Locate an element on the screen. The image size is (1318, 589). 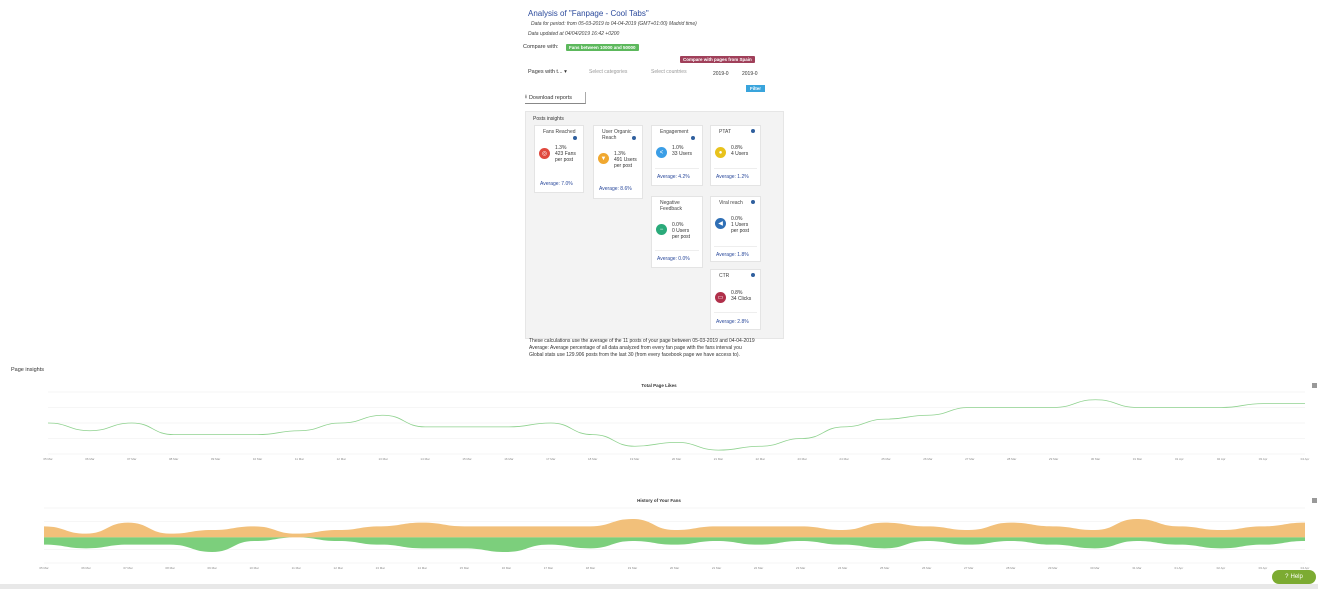
compare-badge: Fans between 10000 and 50000 is located at coordinates (602, 47).